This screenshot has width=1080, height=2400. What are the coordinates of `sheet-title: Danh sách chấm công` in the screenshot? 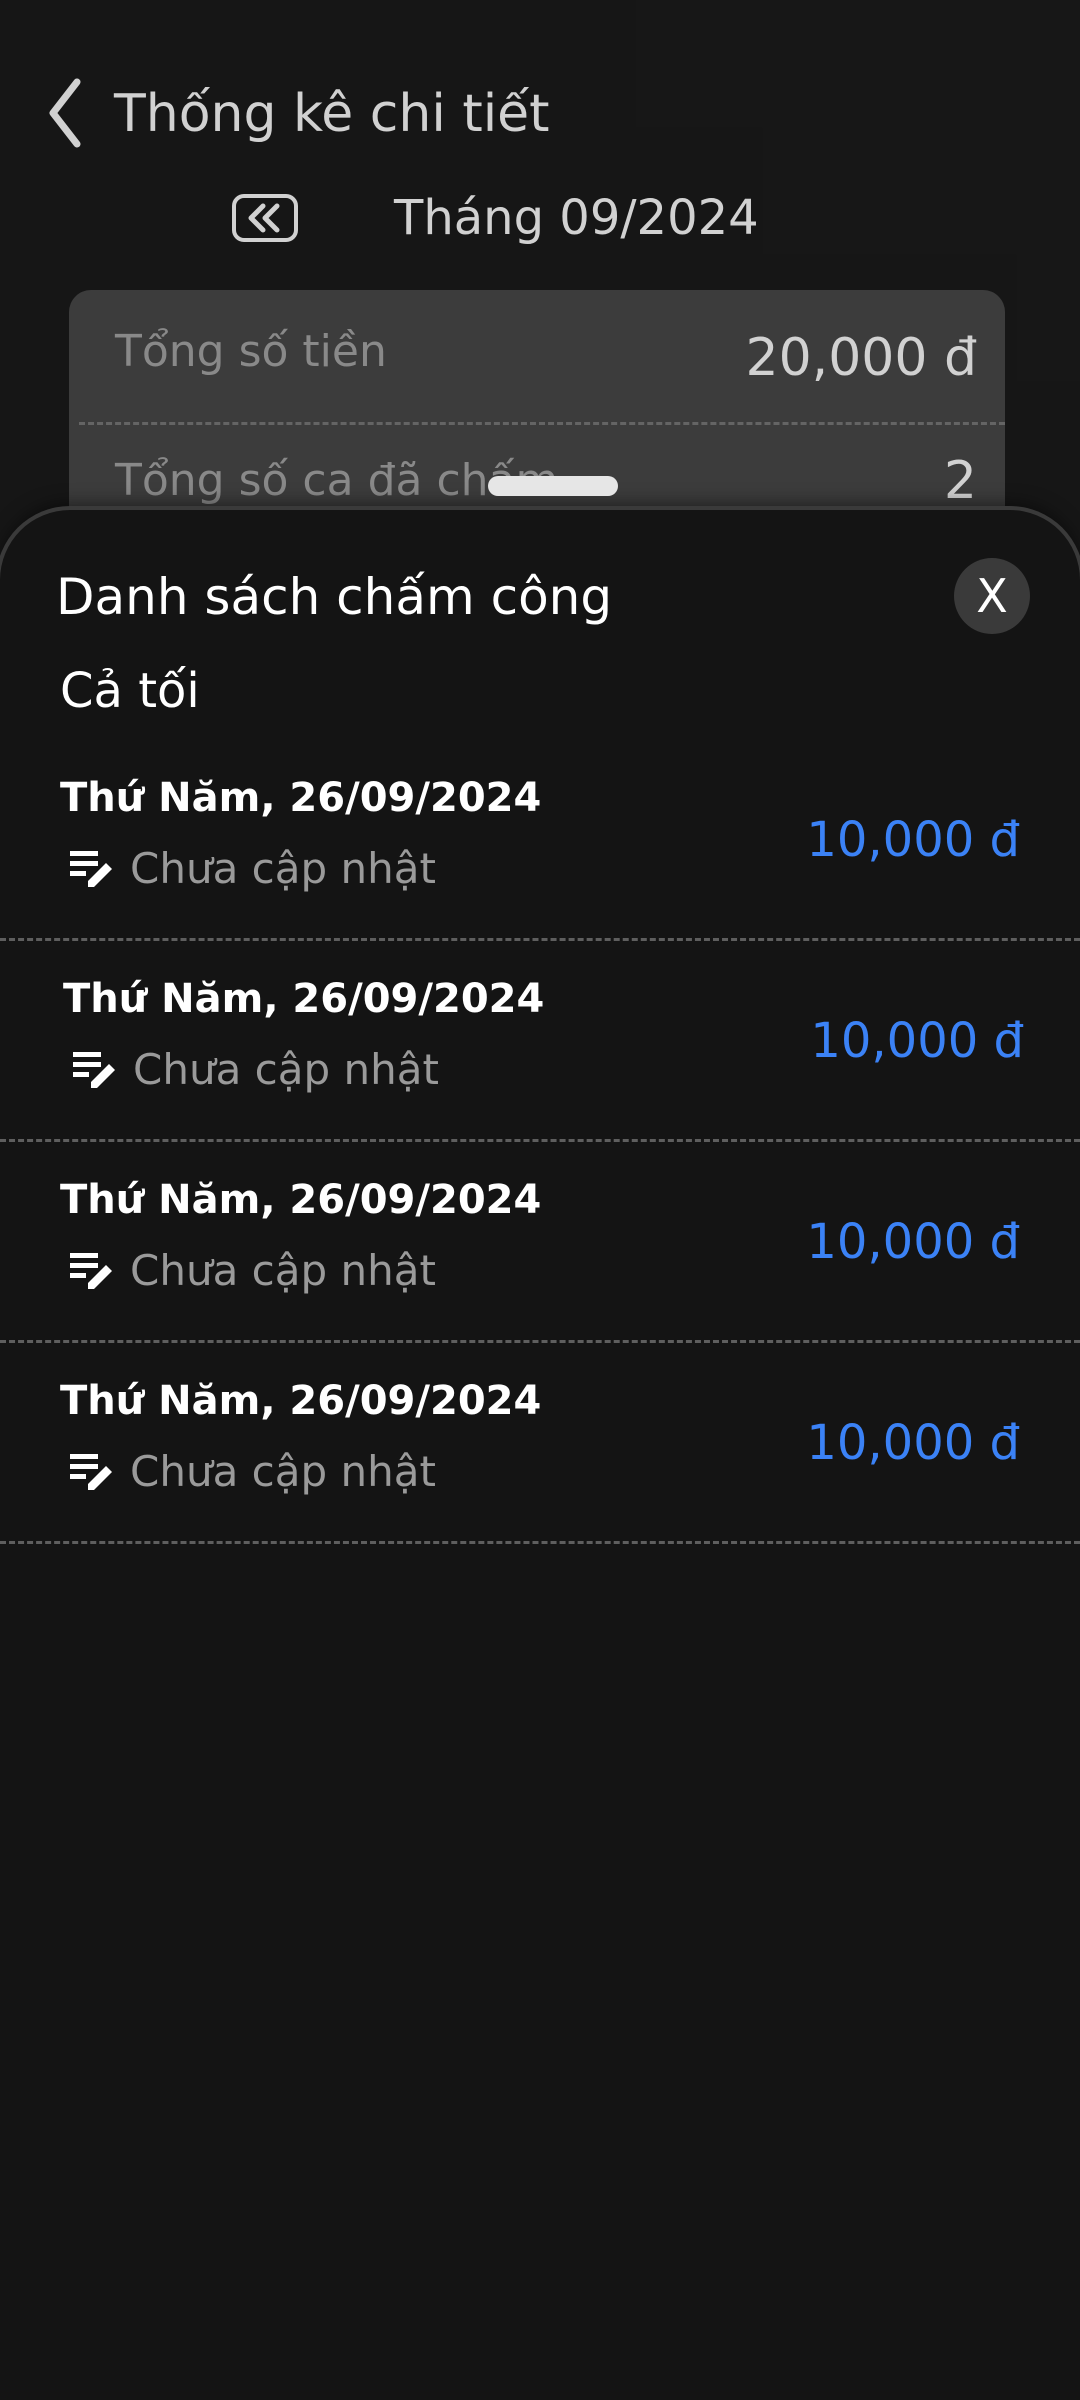 It's located at (334, 597).